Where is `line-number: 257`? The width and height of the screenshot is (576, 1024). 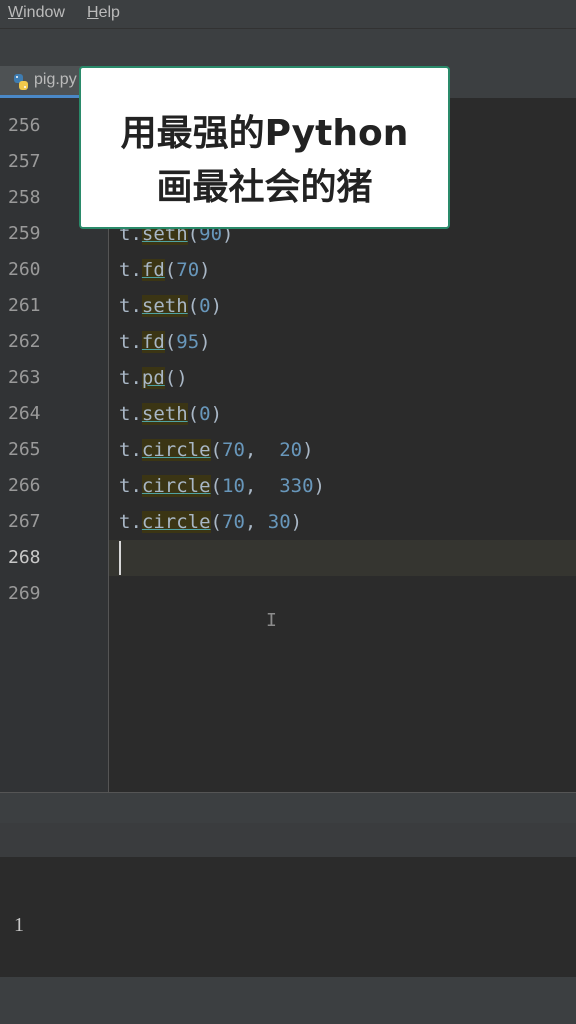
line-number: 257 is located at coordinates (24, 161).